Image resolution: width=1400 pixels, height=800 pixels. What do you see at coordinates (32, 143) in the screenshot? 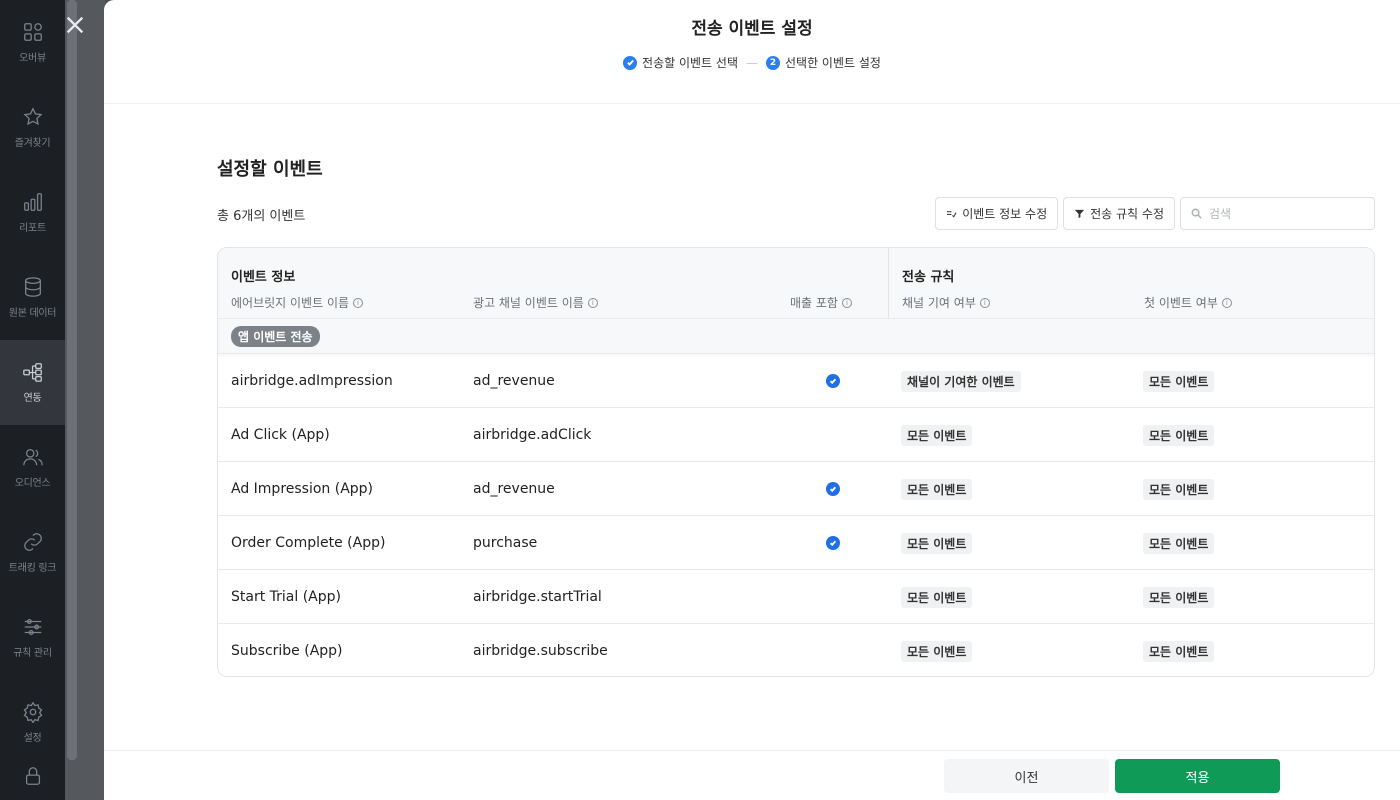
I see `sidebar-item-label: 즐겨찾기` at bounding box center [32, 143].